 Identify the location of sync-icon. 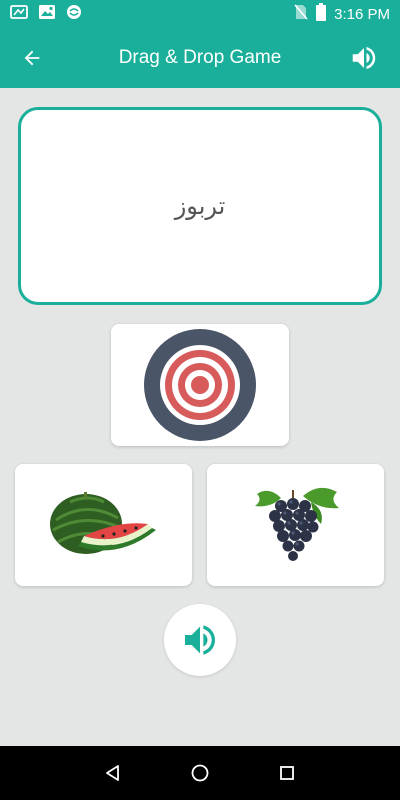
(74, 14).